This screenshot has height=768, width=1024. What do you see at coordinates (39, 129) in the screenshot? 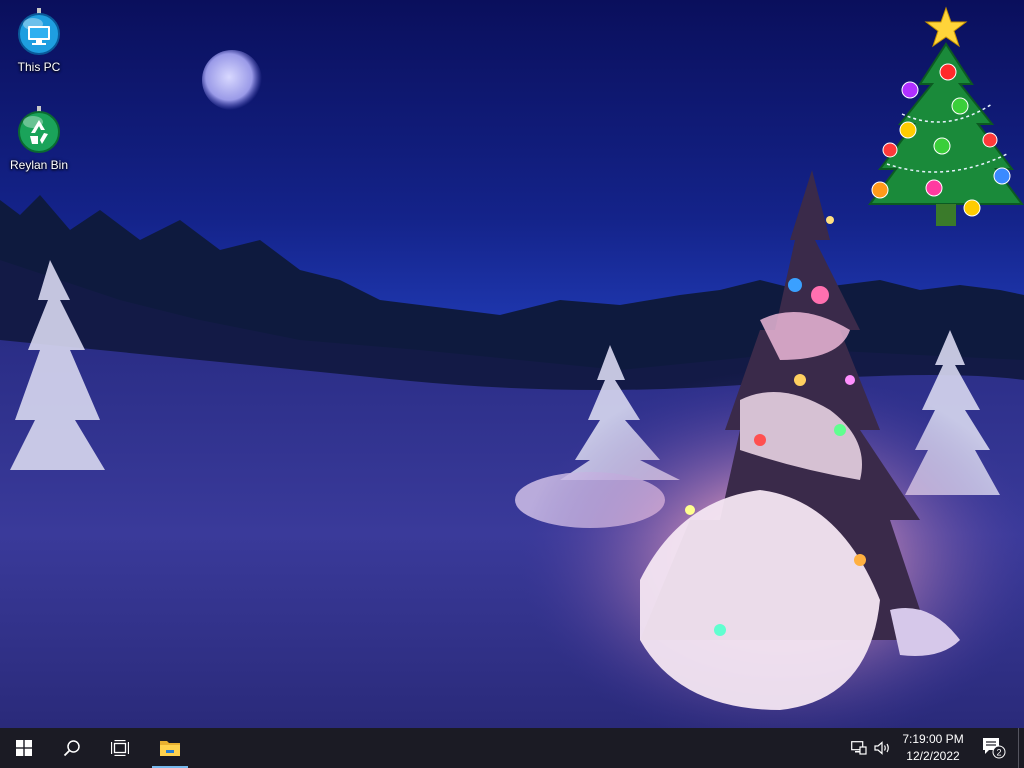
I see `recycle-bin-icon` at bounding box center [39, 129].